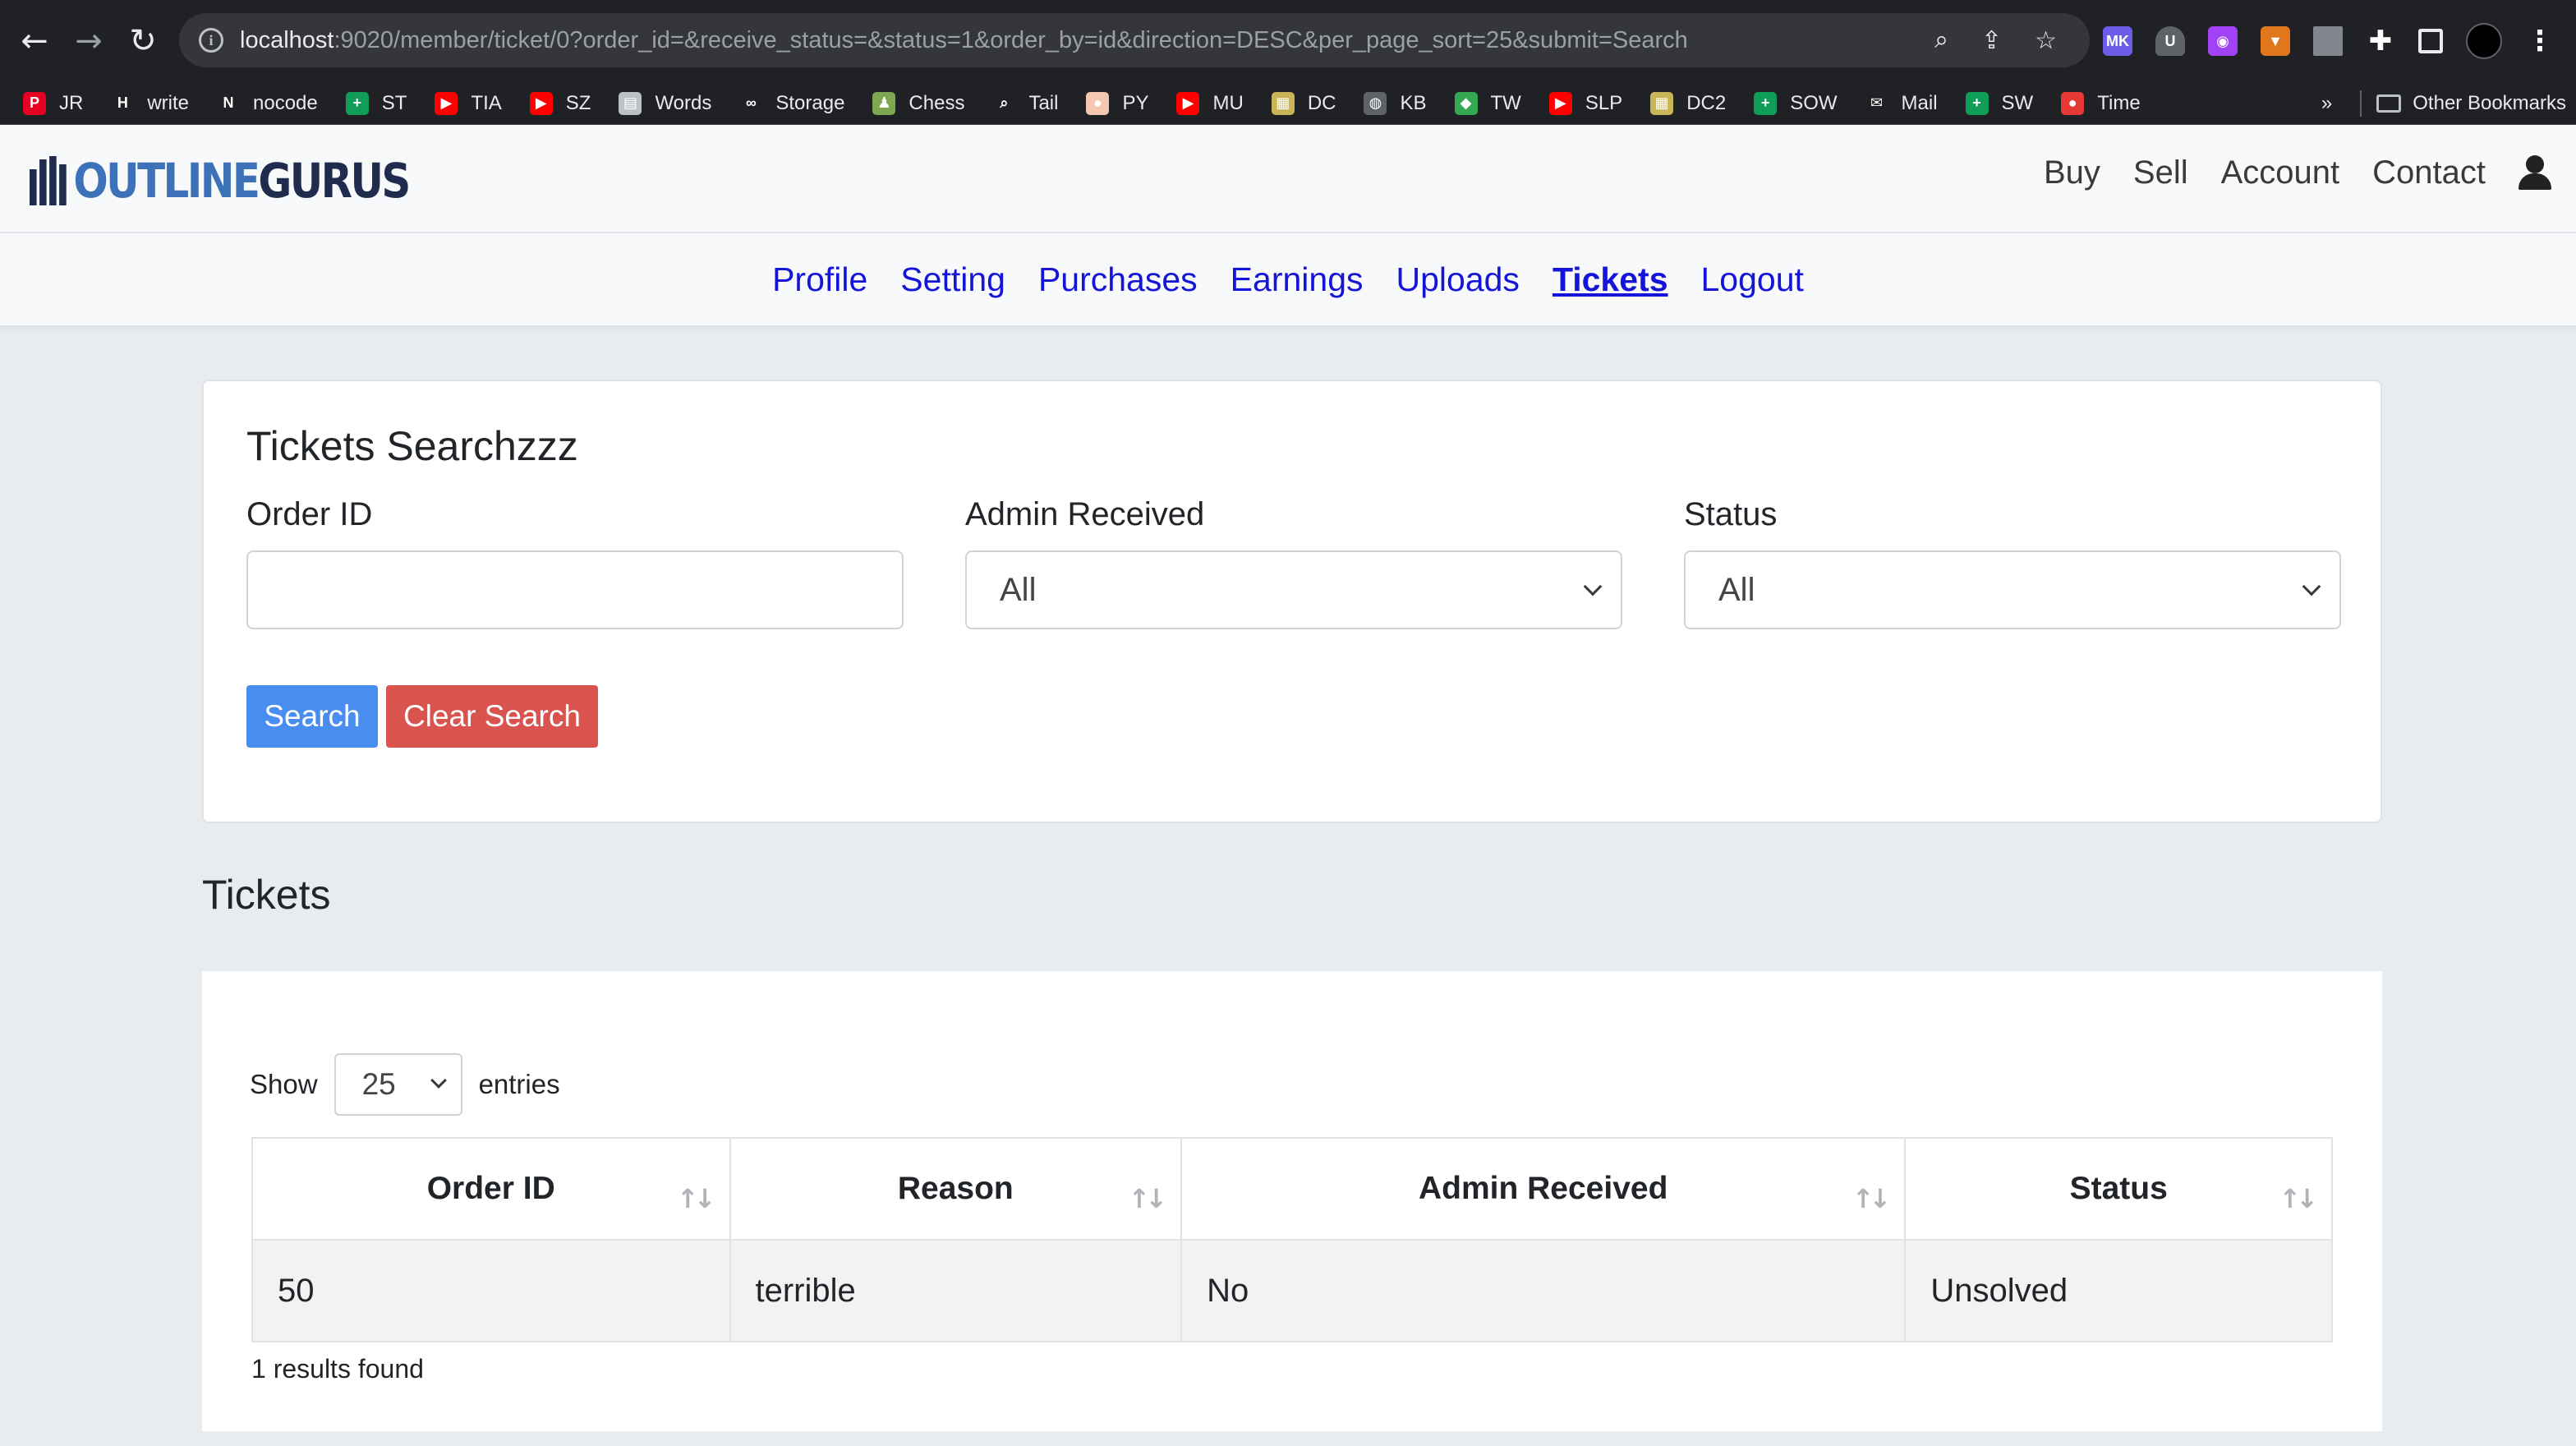 This screenshot has height=1446, width=2576. I want to click on extension-fox-icon: ▼, so click(2275, 41).